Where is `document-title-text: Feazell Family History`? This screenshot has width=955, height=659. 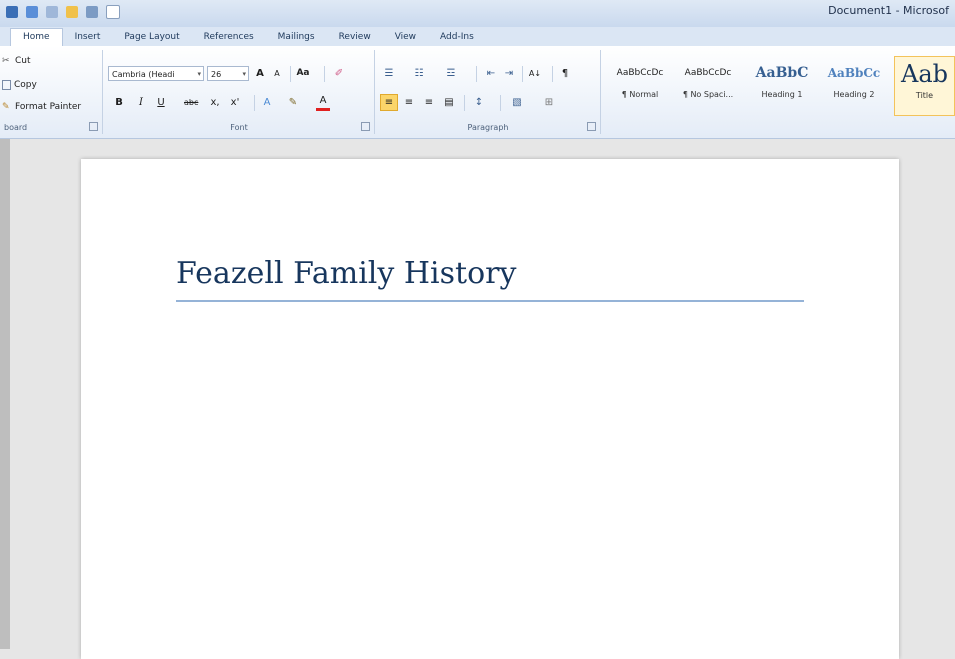
document-title-text: Feazell Family History is located at coordinates (346, 273).